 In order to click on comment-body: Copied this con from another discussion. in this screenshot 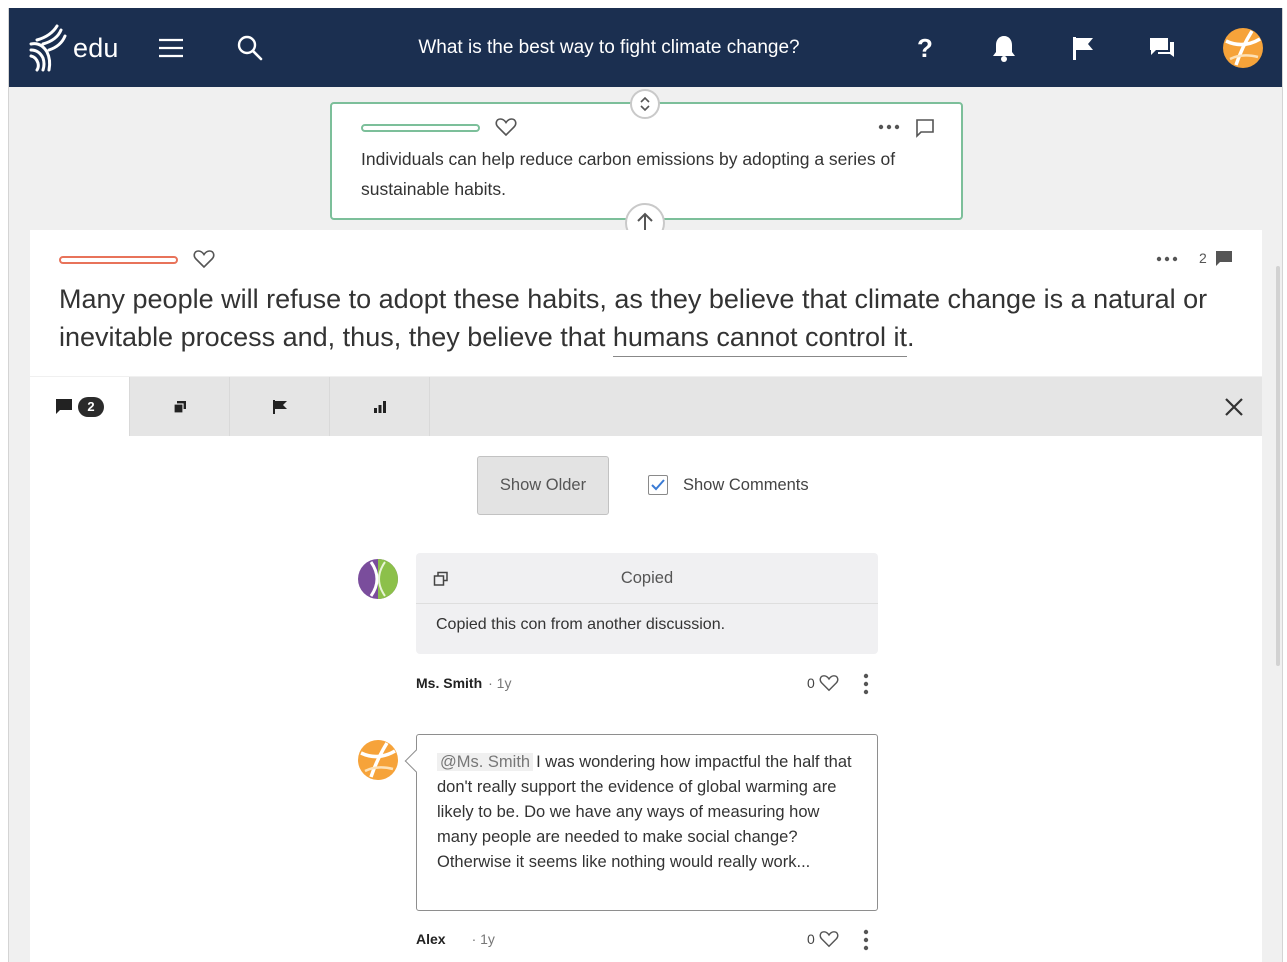, I will do `click(581, 624)`.